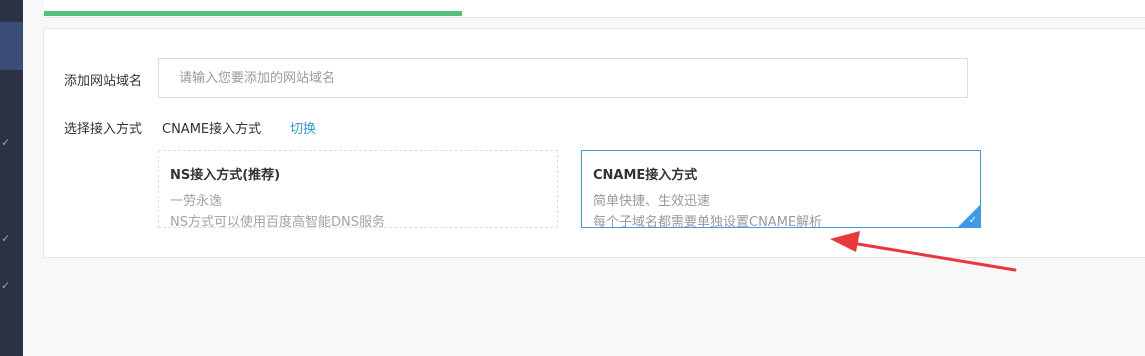 The width and height of the screenshot is (1145, 356). What do you see at coordinates (652, 201) in the screenshot?
I see `cname-option-desc1: 简单快捷、生效迅速` at bounding box center [652, 201].